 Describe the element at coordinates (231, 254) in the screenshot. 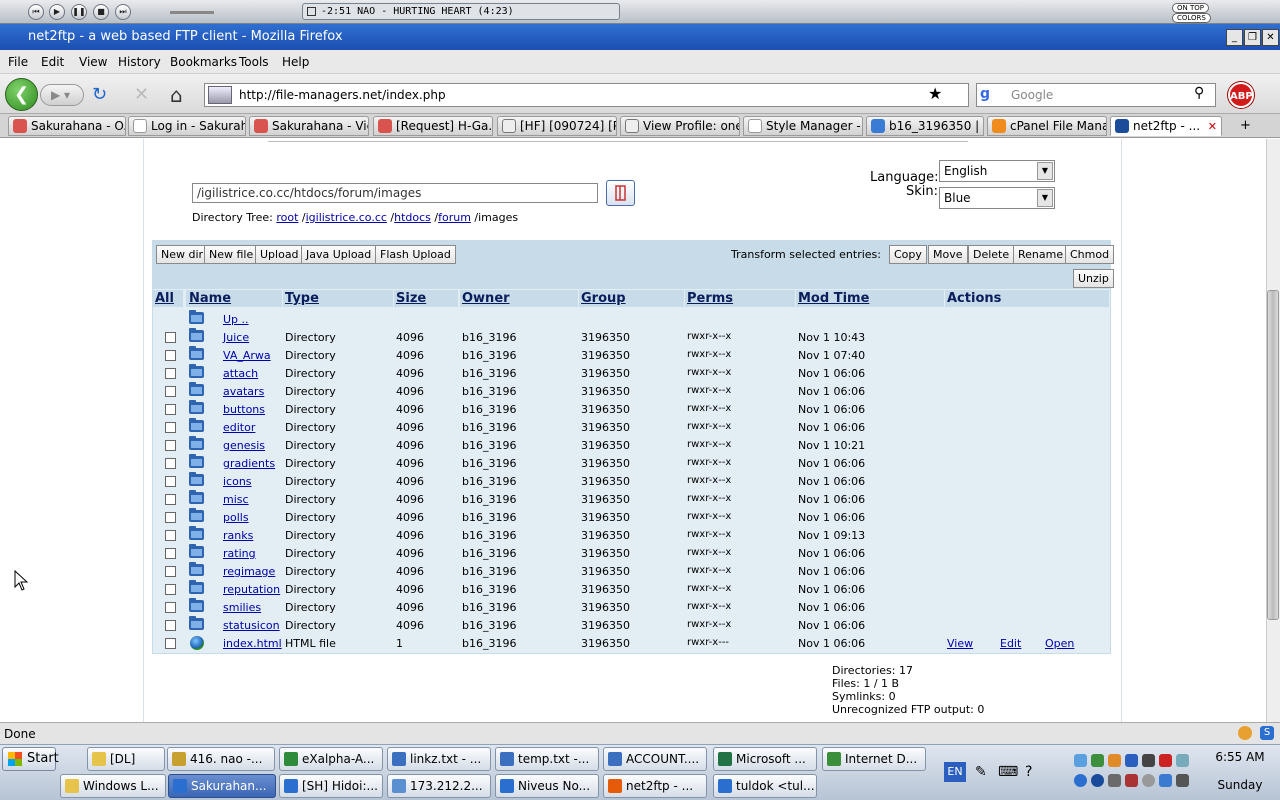

I see `new-file-button: New file` at that location.